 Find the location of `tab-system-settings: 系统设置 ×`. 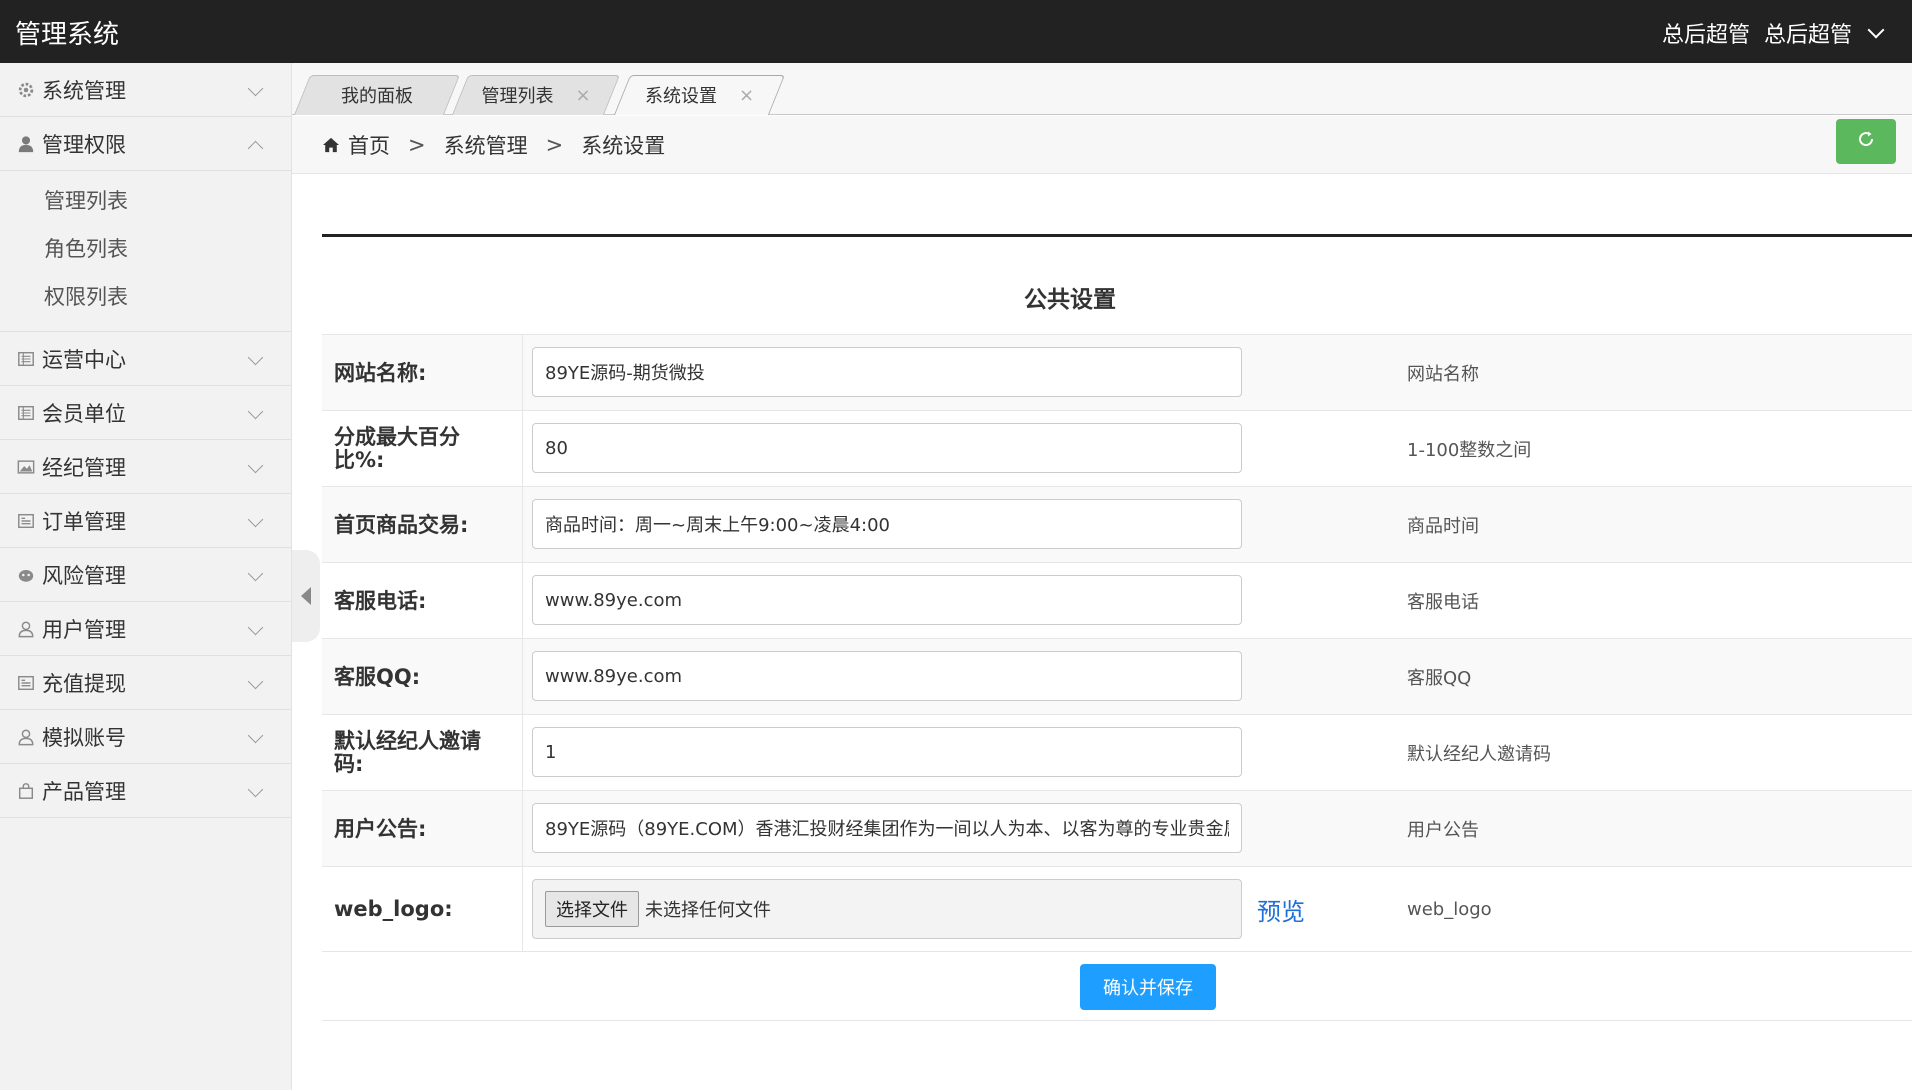

tab-system-settings: 系统设置 × is located at coordinates (699, 95).